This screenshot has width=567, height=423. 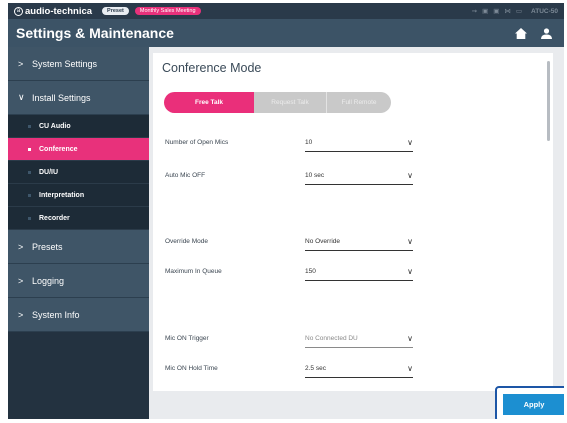 I want to click on apply-highlight: Apply, so click(x=529, y=402).